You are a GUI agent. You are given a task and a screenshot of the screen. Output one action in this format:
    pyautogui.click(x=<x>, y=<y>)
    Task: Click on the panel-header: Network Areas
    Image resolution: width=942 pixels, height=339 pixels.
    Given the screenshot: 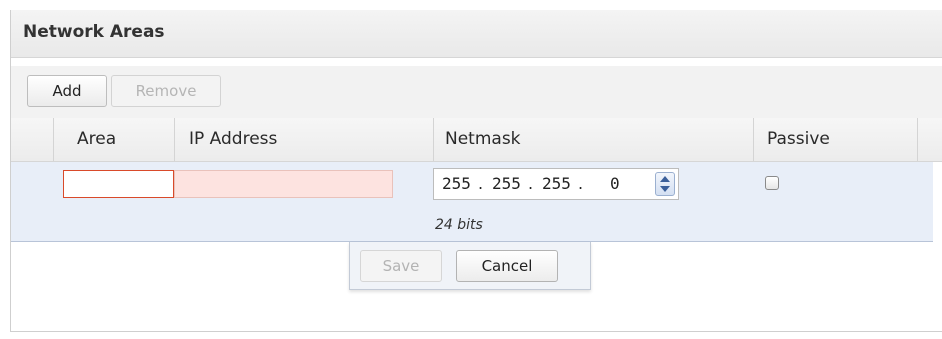 What is the action you would take?
    pyautogui.click(x=476, y=34)
    